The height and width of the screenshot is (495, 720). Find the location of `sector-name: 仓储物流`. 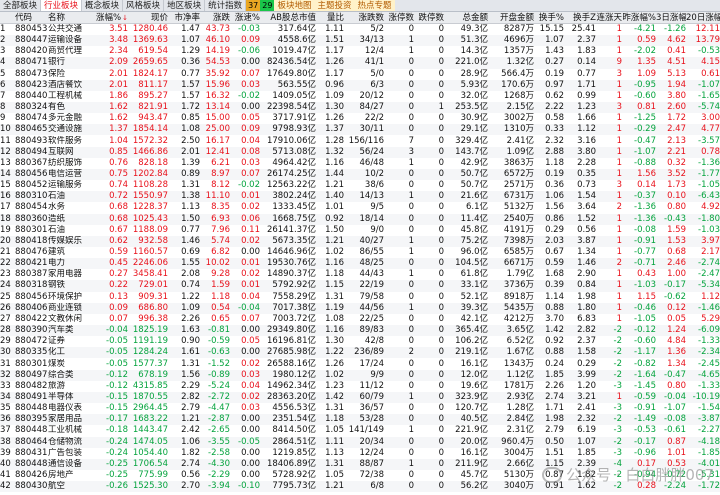

sector-name: 仓储物流 is located at coordinates (65, 441).